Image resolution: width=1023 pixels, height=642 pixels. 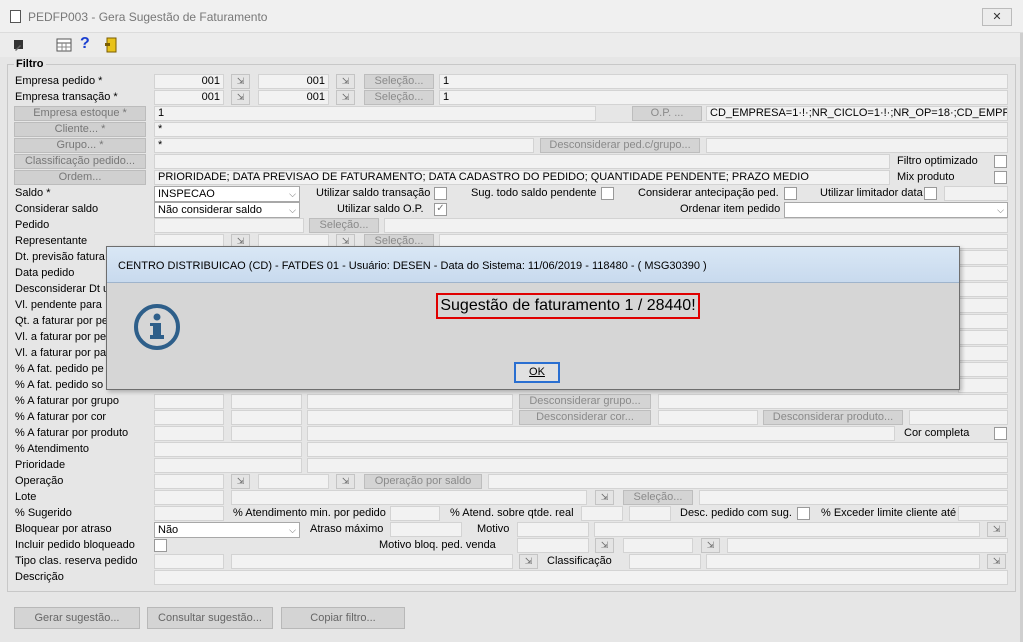 I want to click on pct-atend-sobre-1-field, so click(x=602, y=513).